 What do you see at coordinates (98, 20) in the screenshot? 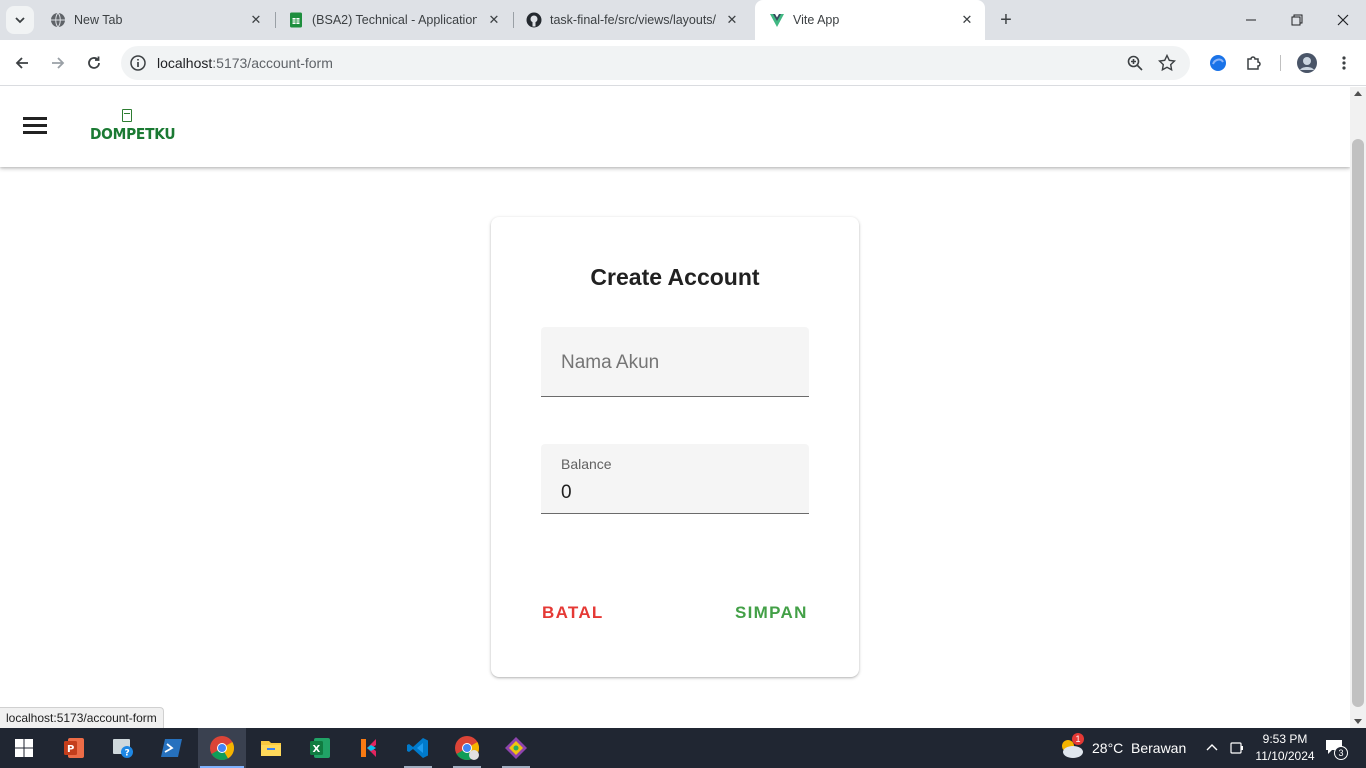
I see `tab-title: New Tab` at bounding box center [98, 20].